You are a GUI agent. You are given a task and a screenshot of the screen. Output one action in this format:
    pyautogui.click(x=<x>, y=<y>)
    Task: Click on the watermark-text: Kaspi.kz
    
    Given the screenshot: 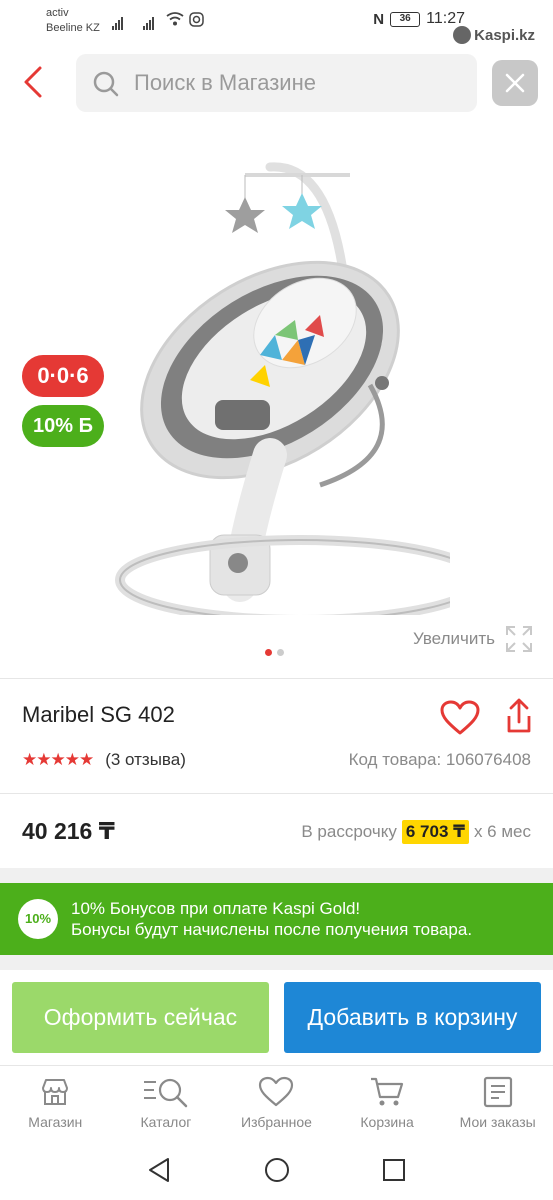 What is the action you would take?
    pyautogui.click(x=504, y=35)
    